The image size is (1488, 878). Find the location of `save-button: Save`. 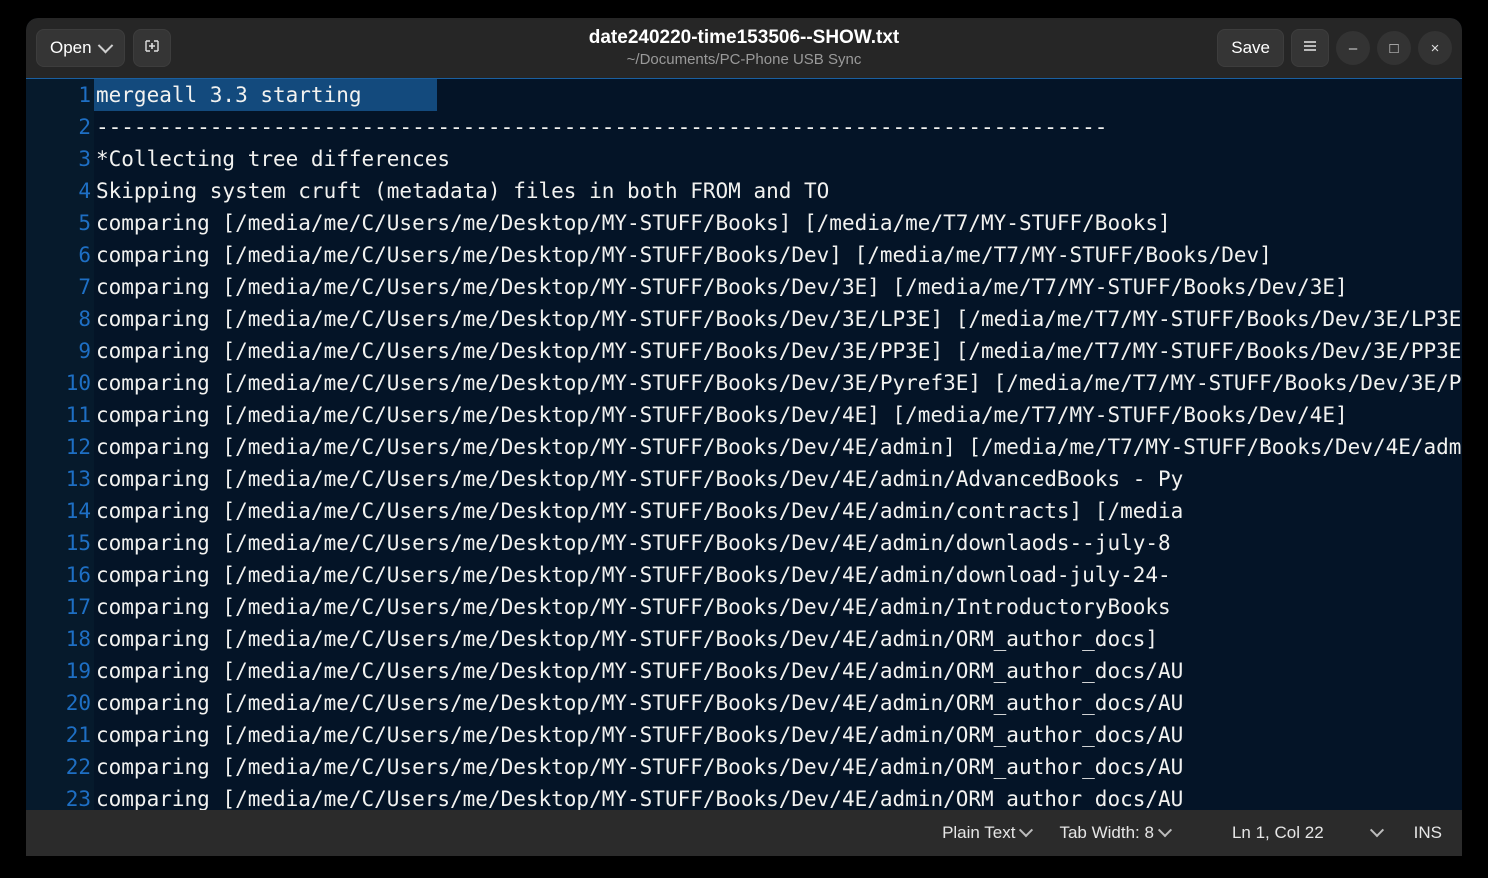

save-button: Save is located at coordinates (1250, 48).